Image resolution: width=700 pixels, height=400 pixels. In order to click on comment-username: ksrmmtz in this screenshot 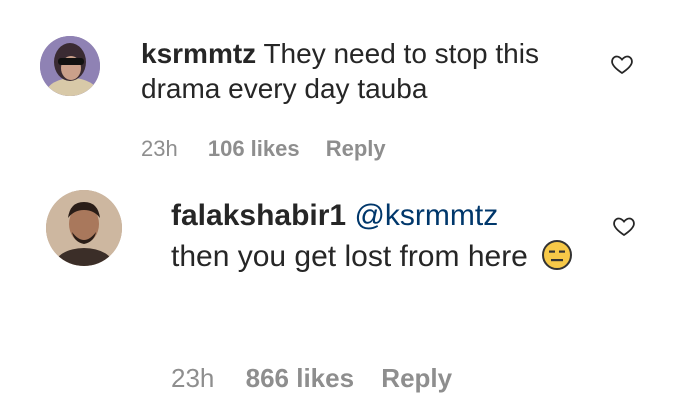, I will do `click(198, 53)`.